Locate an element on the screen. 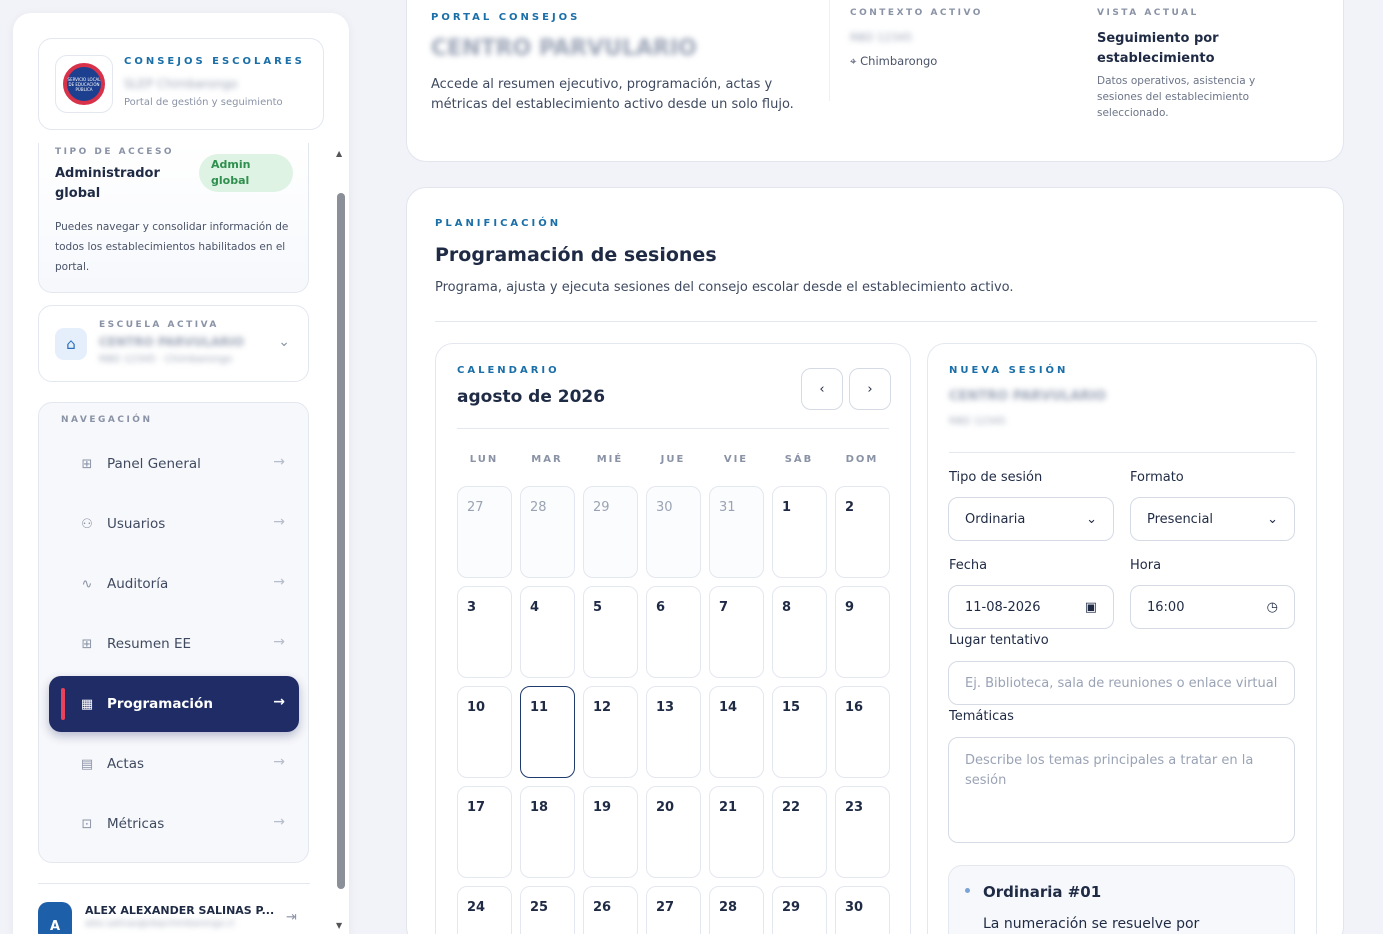 This screenshot has height=934, width=1398. weekday-label: VIE is located at coordinates (736, 459).